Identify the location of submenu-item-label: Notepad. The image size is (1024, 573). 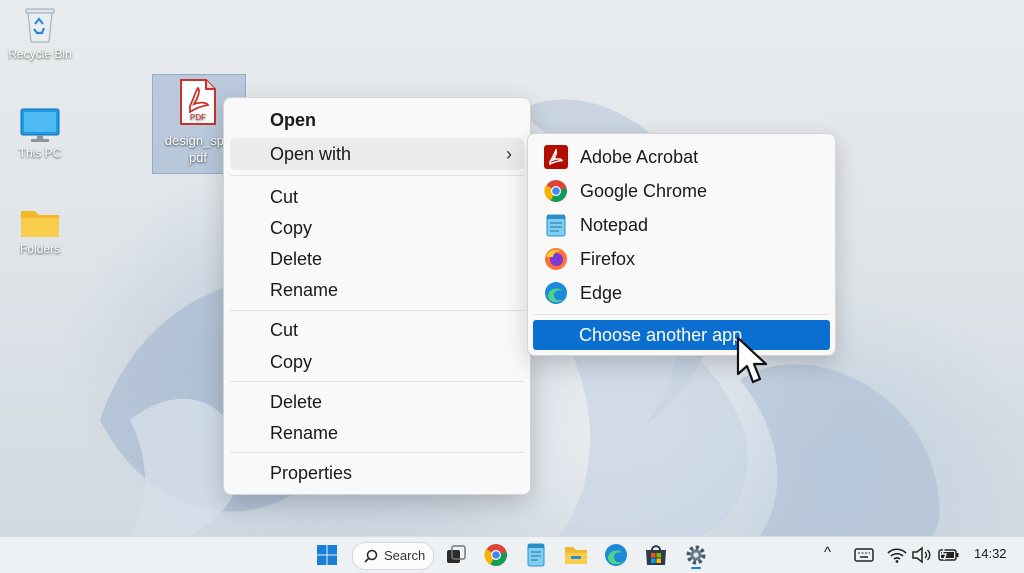
(614, 225).